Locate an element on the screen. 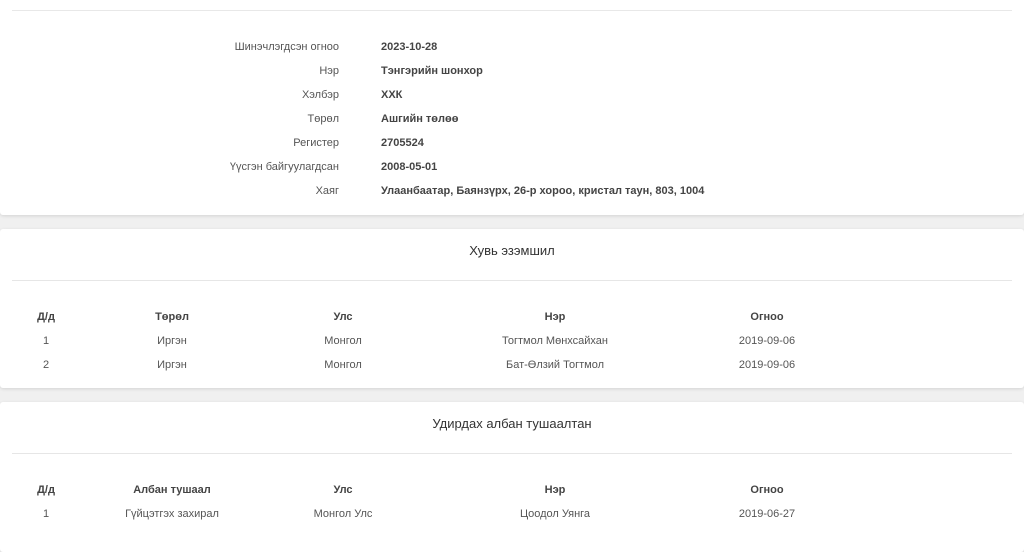 Image resolution: width=1024 pixels, height=552 pixels. cell-country: Монгол Улс is located at coordinates (343, 514).